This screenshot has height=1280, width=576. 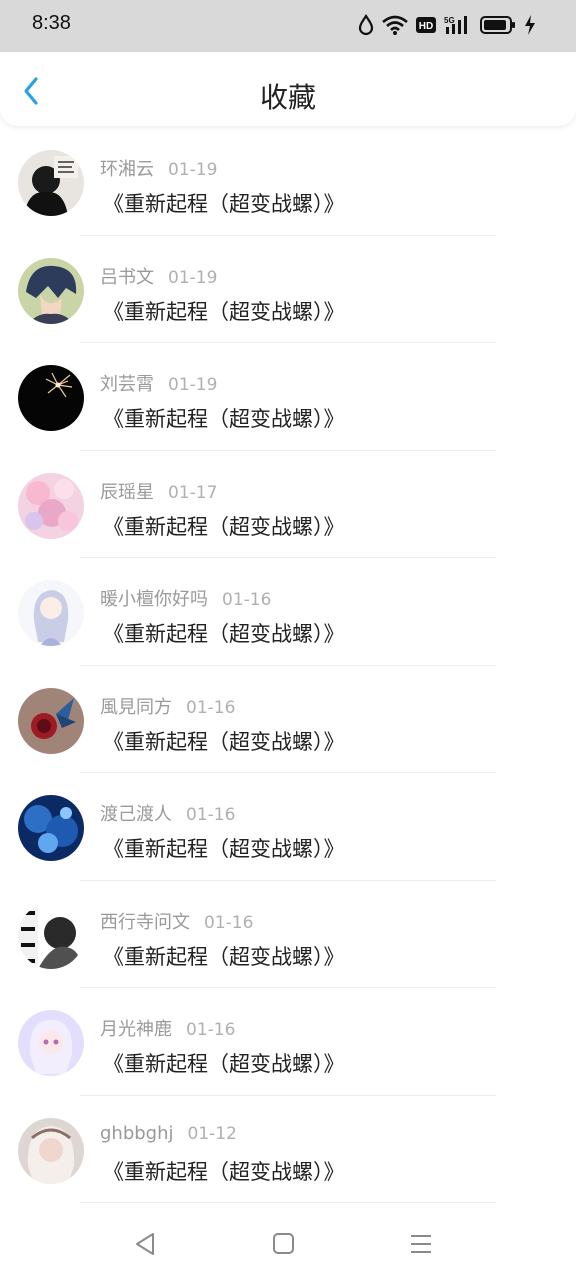 What do you see at coordinates (136, 707) in the screenshot?
I see `user-name: 風見同方` at bounding box center [136, 707].